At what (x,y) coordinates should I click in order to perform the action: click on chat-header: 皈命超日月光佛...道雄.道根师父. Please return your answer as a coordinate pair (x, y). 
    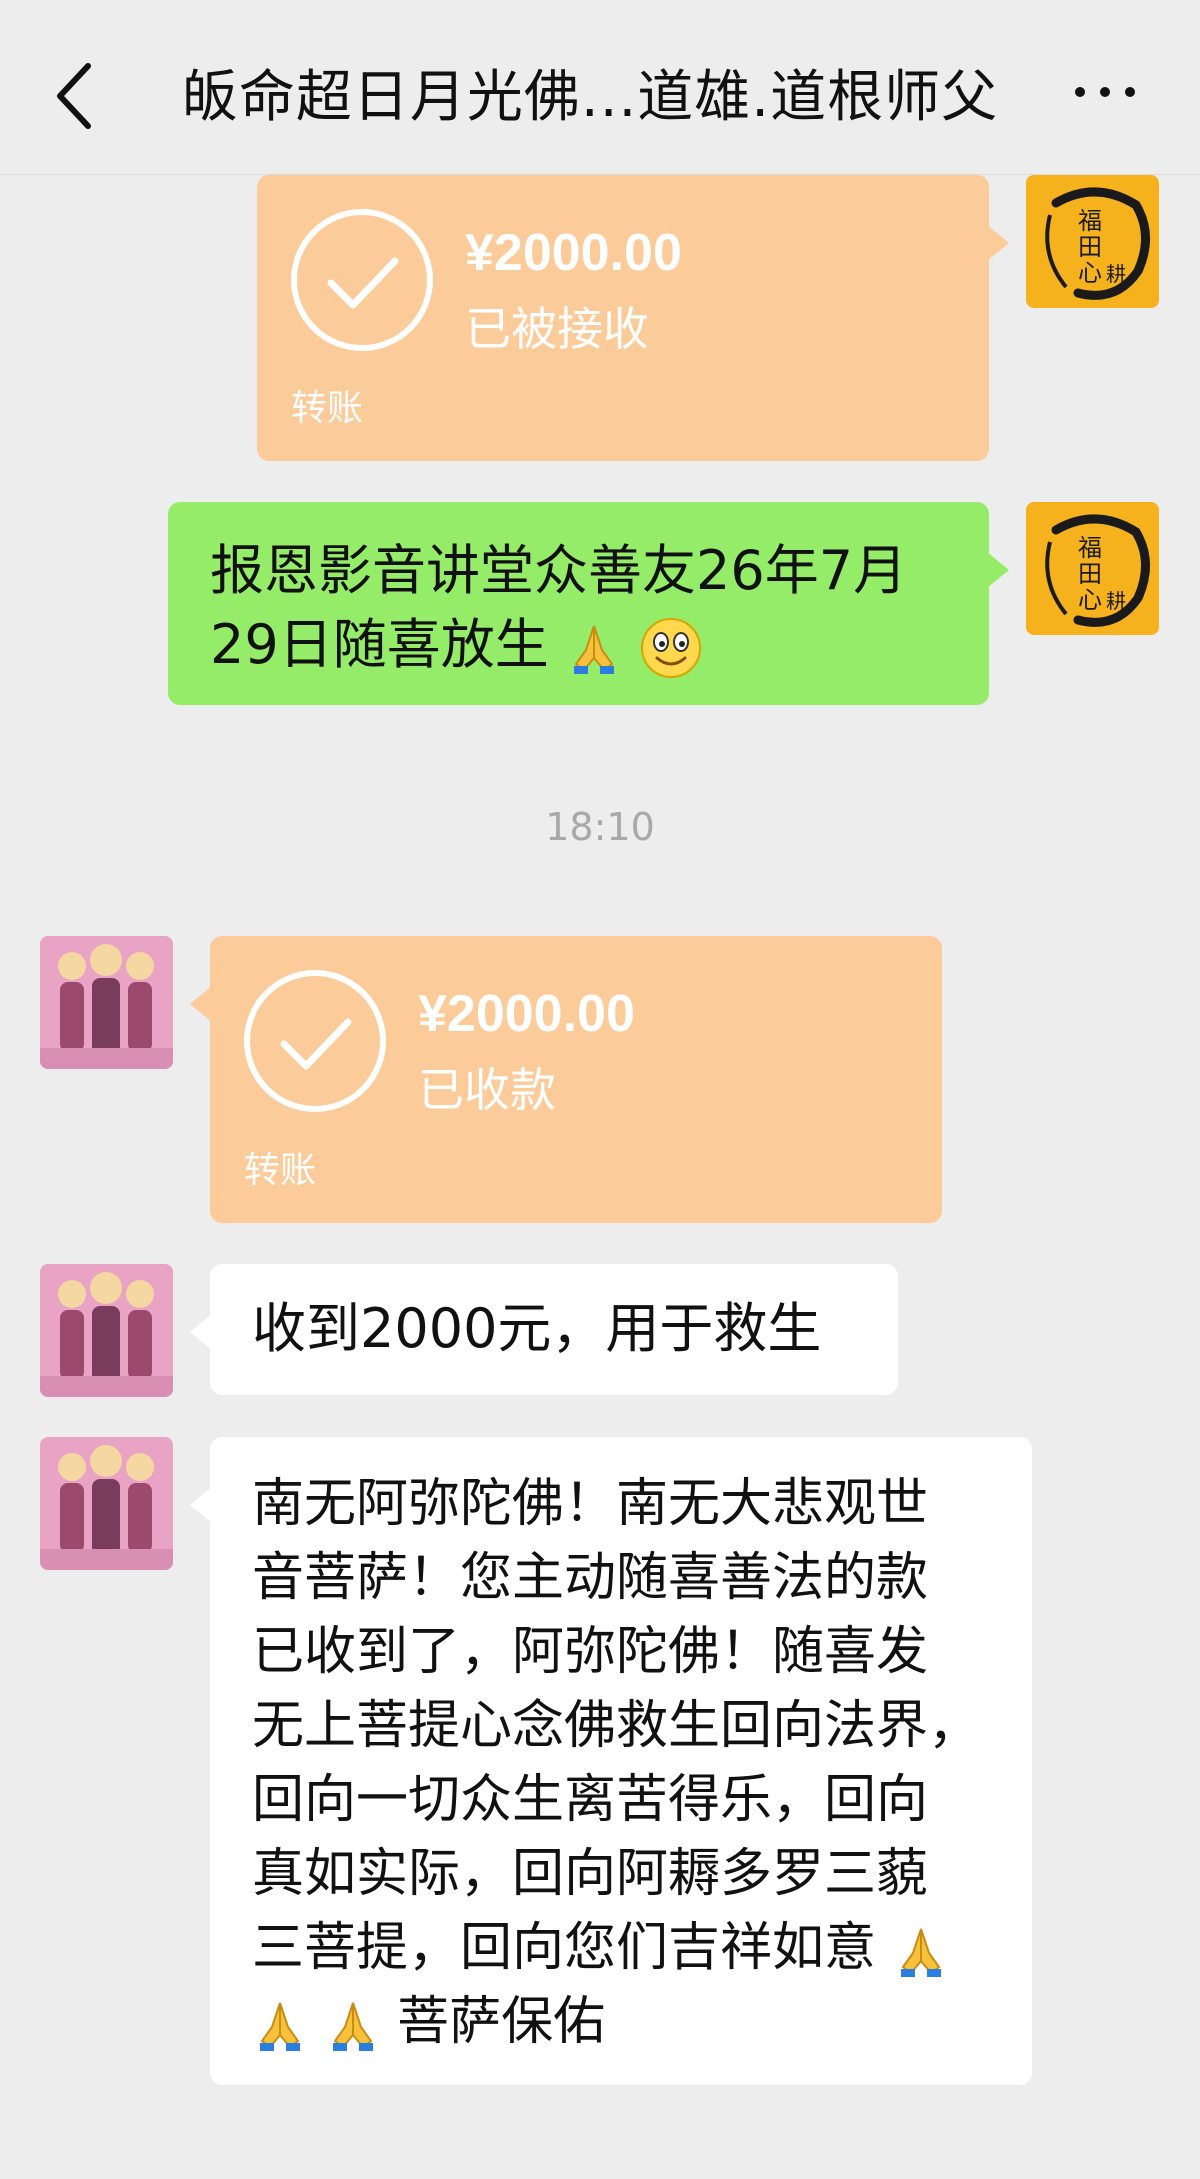
    Looking at the image, I should click on (600, 87).